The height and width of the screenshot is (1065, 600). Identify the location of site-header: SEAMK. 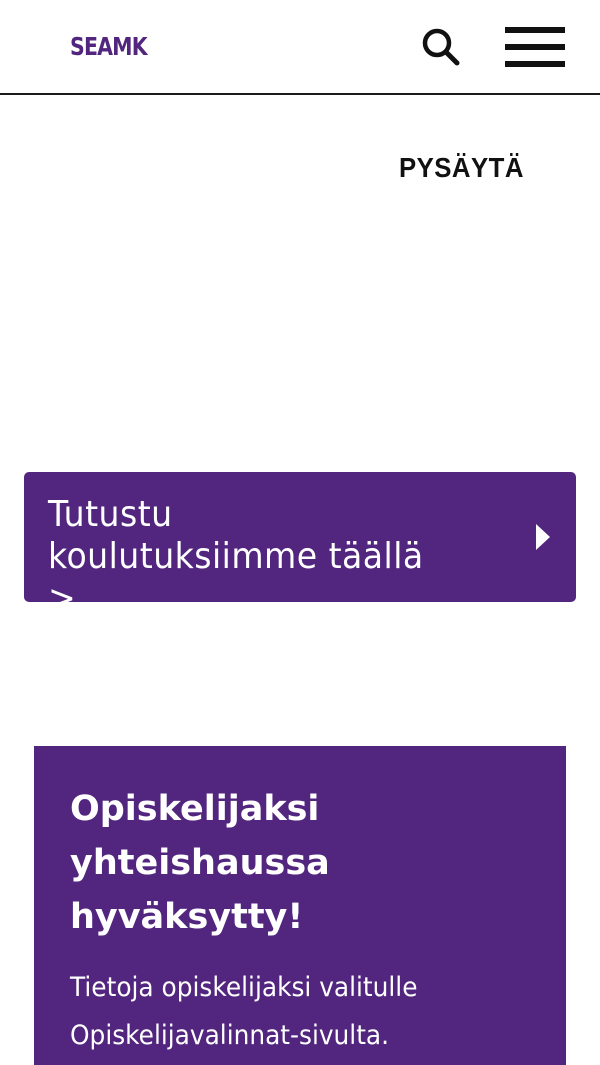
(300, 47).